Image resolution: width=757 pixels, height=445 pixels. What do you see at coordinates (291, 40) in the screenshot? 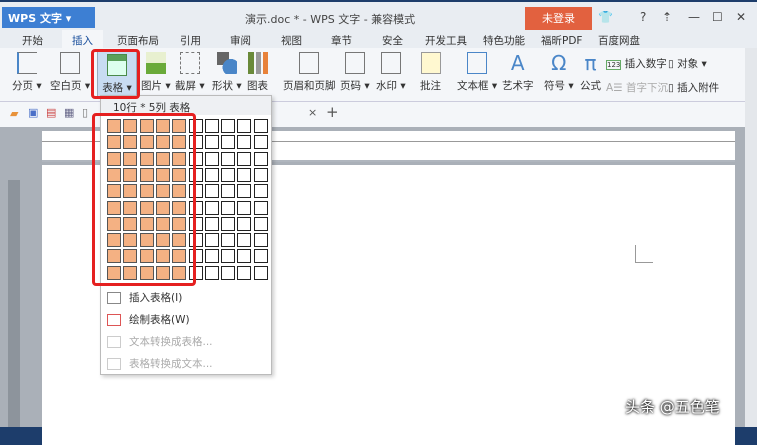
I see `tab-view: 视图` at bounding box center [291, 40].